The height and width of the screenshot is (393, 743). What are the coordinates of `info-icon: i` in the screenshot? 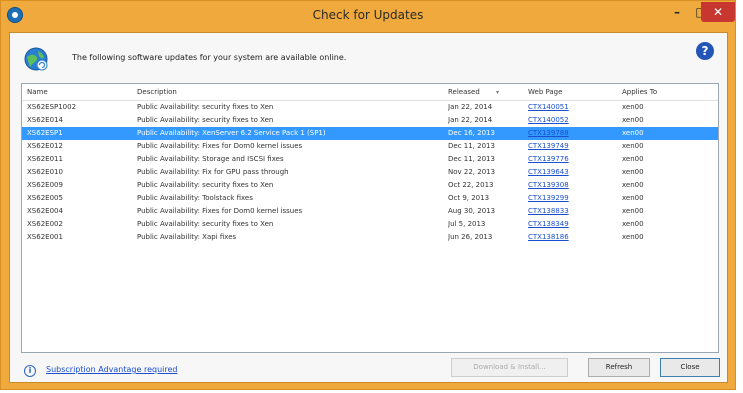 It's located at (30, 371).